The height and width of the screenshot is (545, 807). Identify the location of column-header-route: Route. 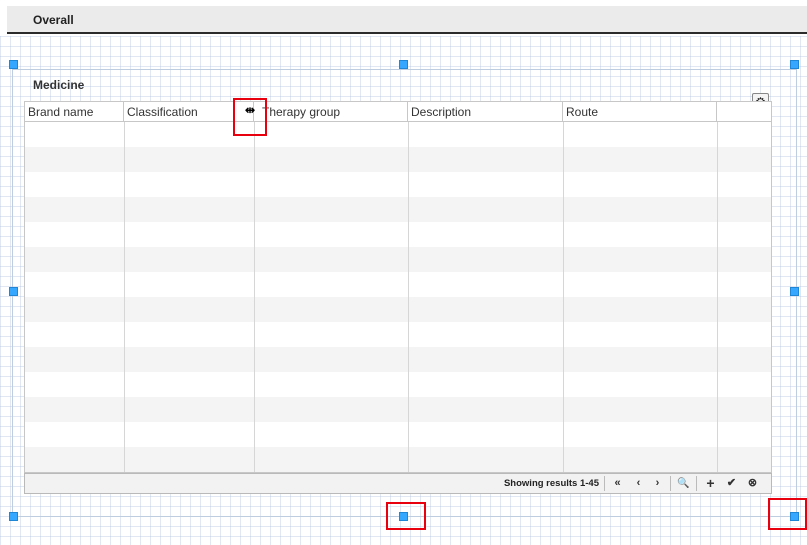
(640, 111).